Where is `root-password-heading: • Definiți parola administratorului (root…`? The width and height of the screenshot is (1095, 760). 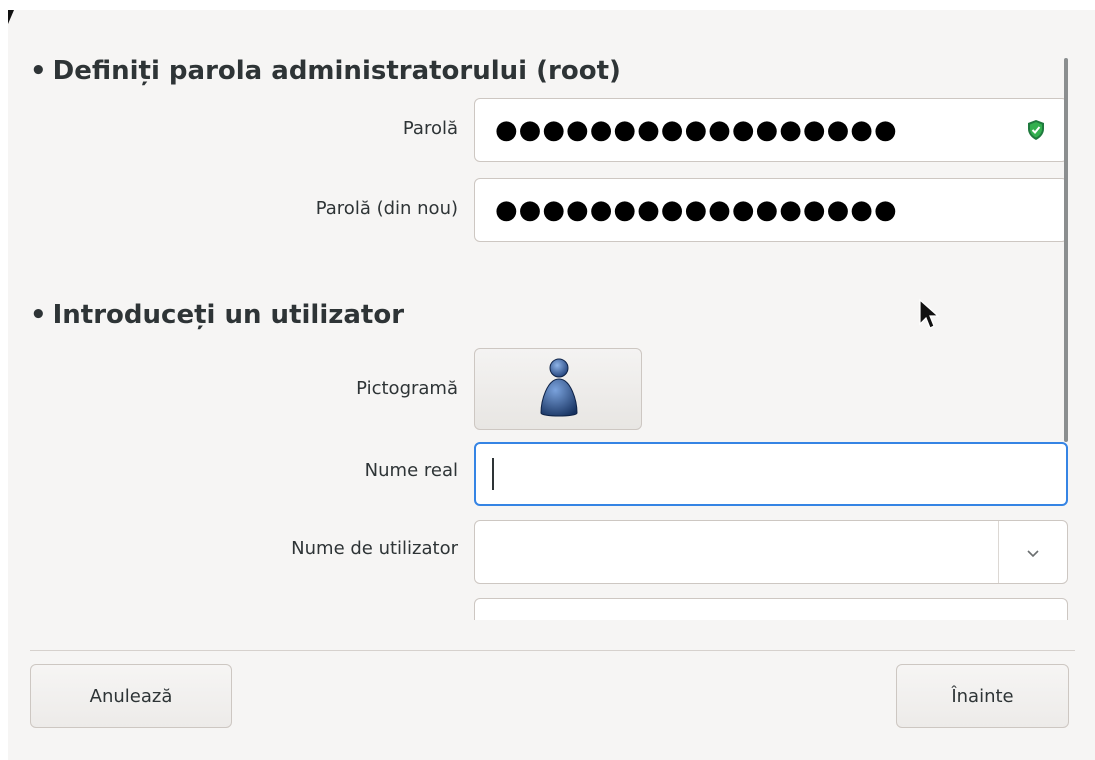
root-password-heading: • Definiți parola administratorului (root… is located at coordinates (325, 71).